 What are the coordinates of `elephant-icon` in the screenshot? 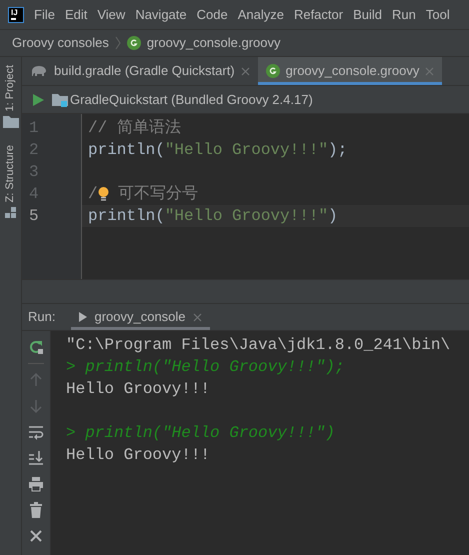 It's located at (39, 71).